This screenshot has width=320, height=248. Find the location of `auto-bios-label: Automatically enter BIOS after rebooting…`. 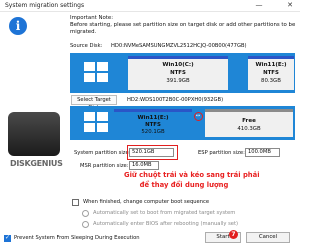

auto-bios-label: Automatically enter BIOS after rebooting… is located at coordinates (166, 224).